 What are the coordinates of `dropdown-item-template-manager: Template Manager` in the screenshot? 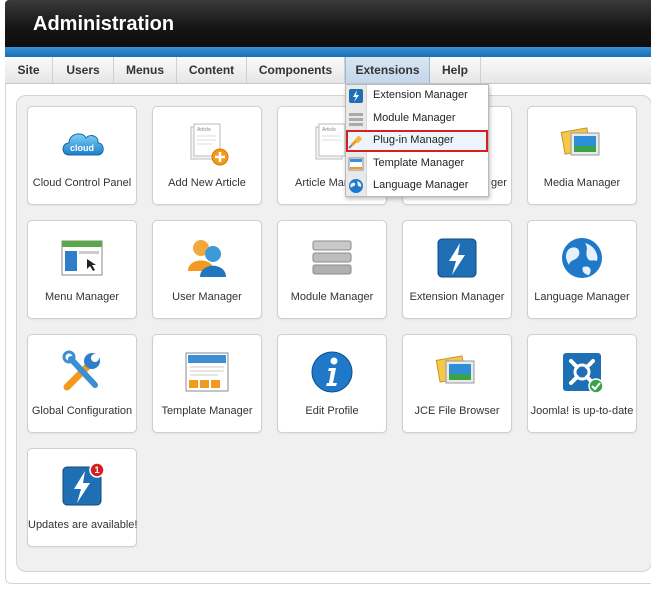 It's located at (417, 164).